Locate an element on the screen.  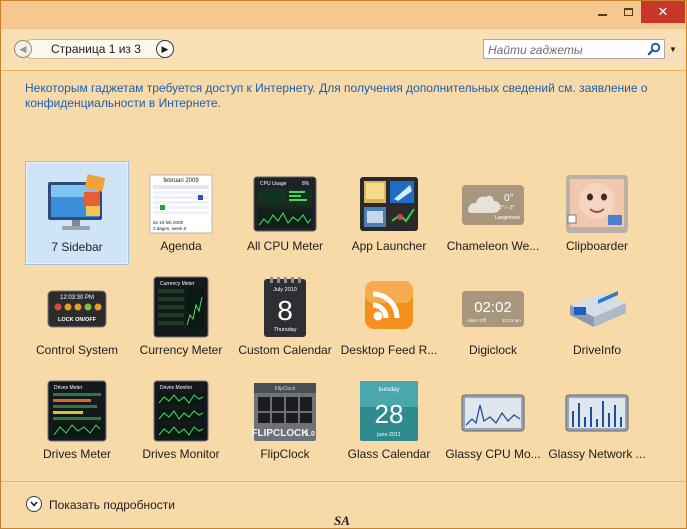
chevron-down-icon is located at coordinates (34, 504).